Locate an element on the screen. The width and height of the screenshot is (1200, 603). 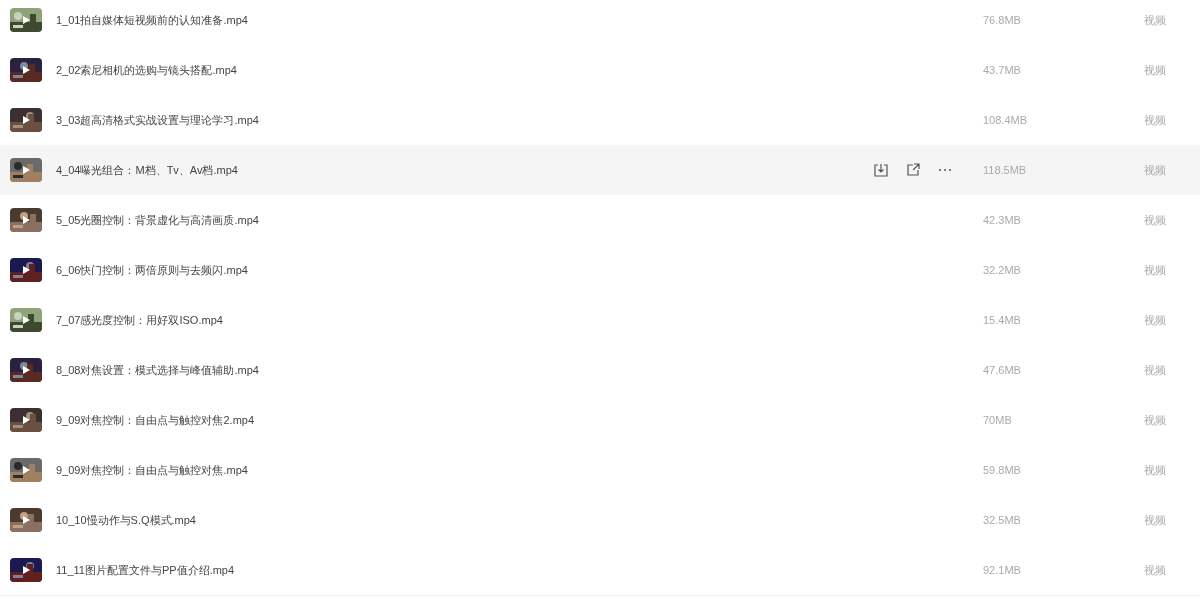
file-size: 76.8MB is located at coordinates (1002, 20).